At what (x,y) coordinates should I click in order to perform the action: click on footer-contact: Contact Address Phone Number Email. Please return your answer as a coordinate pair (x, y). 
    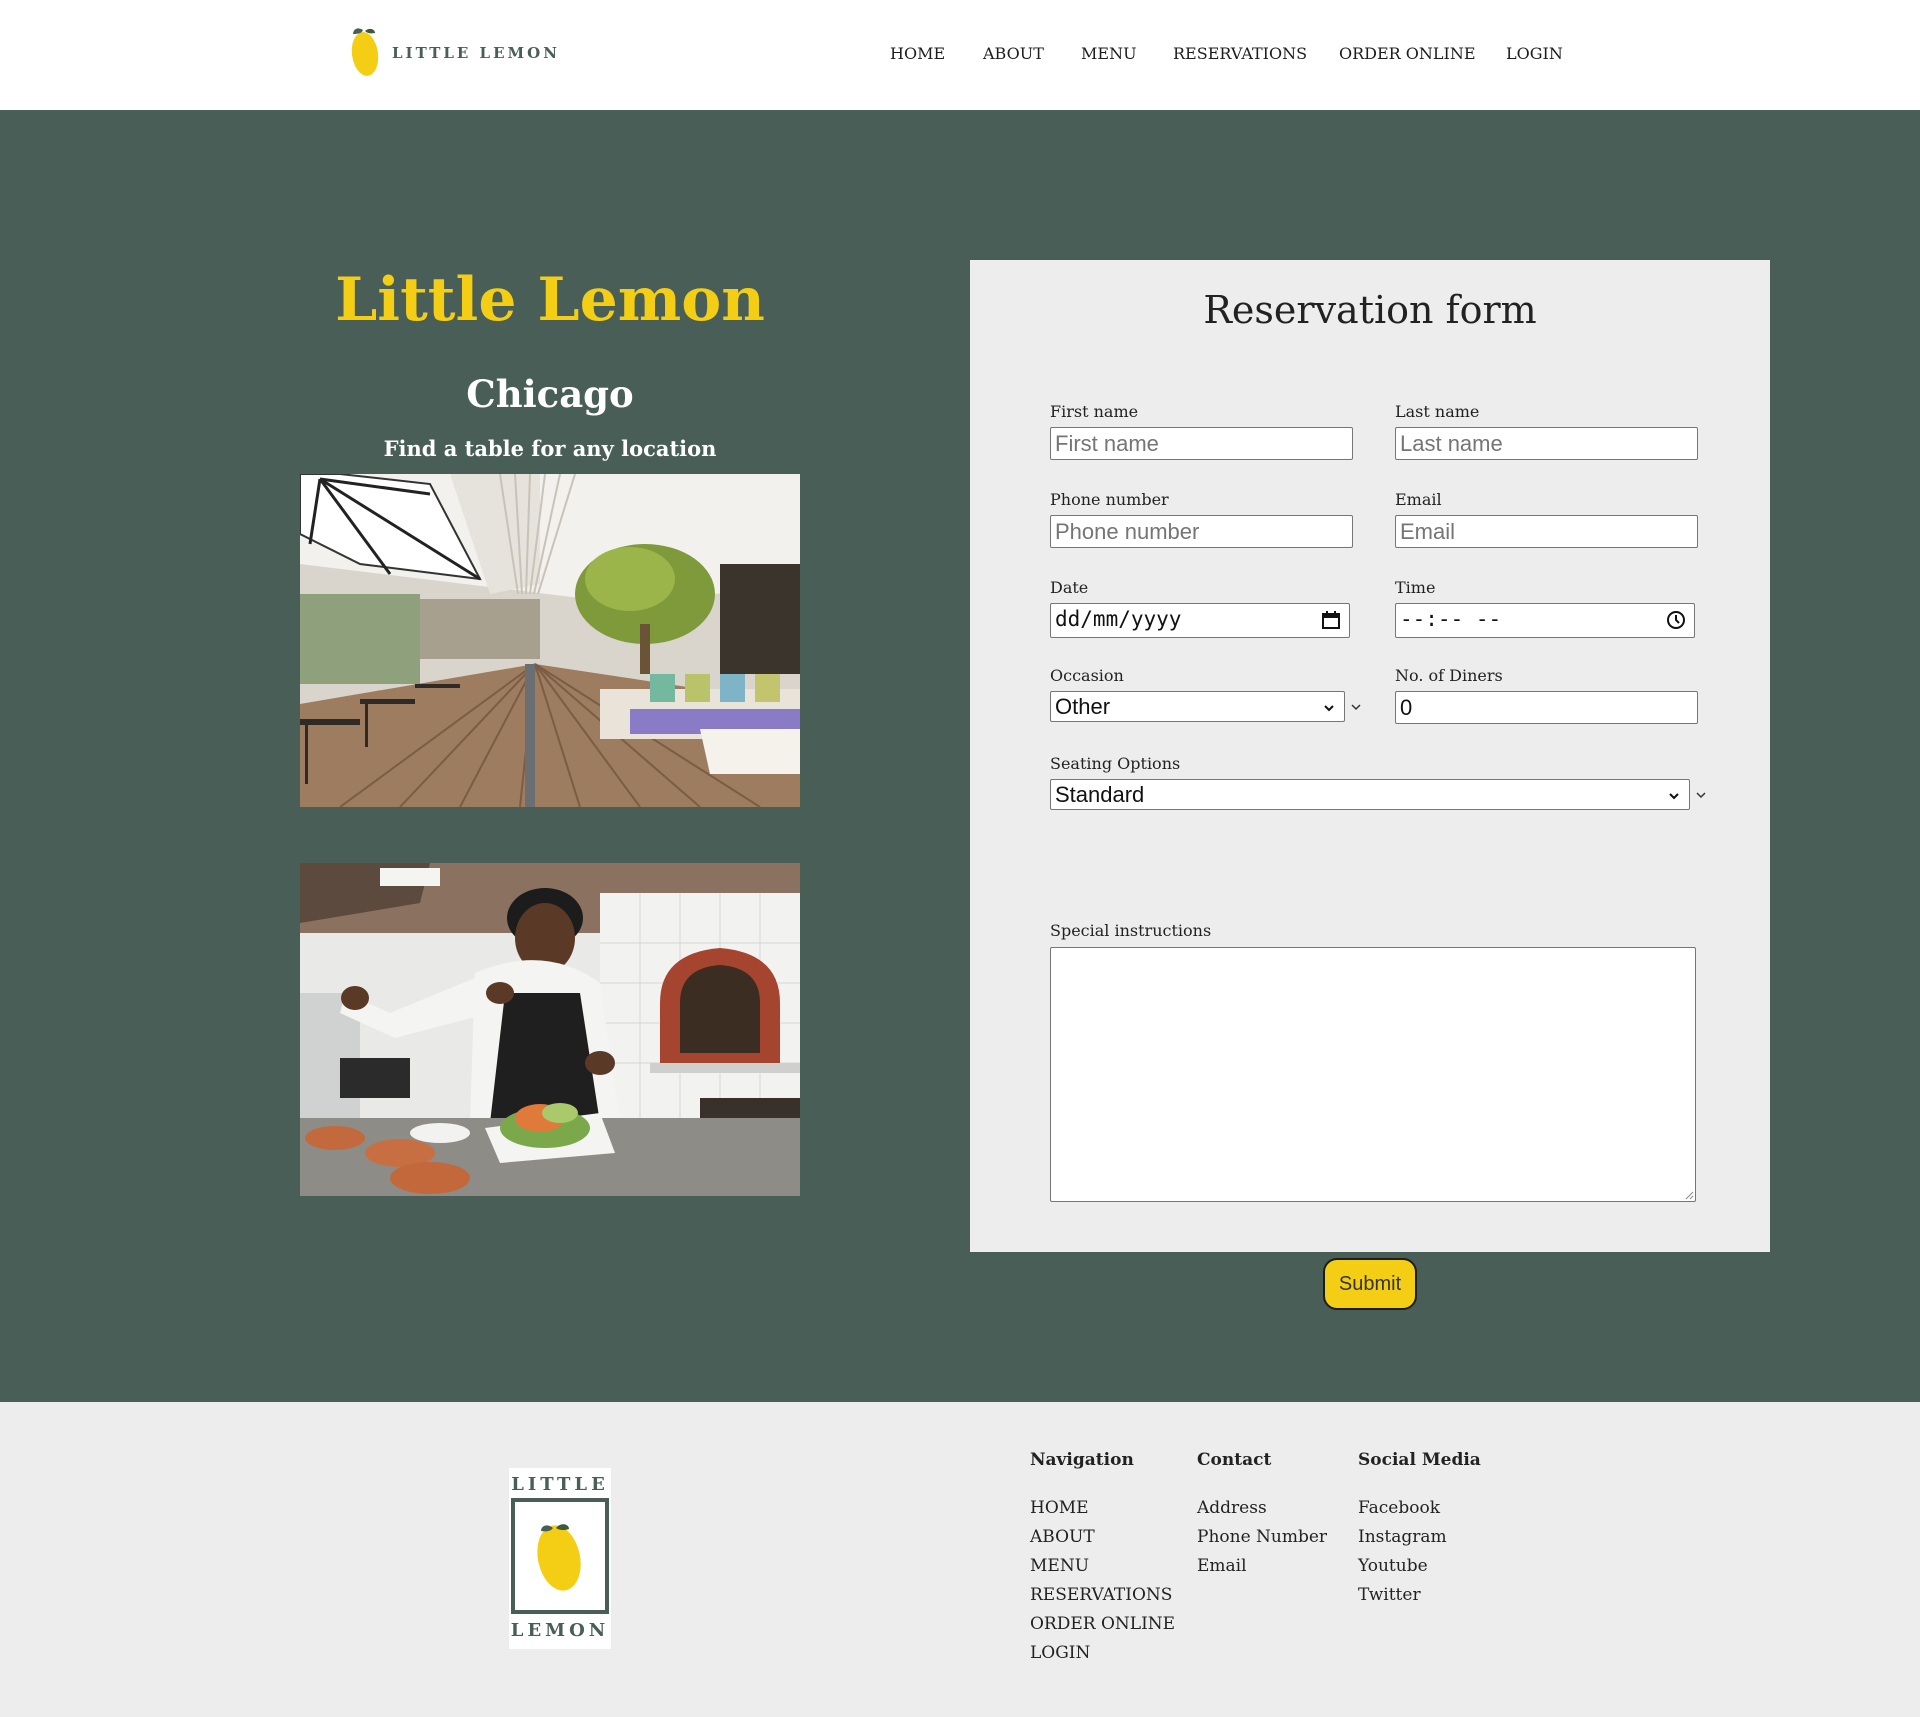
    Looking at the image, I should click on (1262, 1515).